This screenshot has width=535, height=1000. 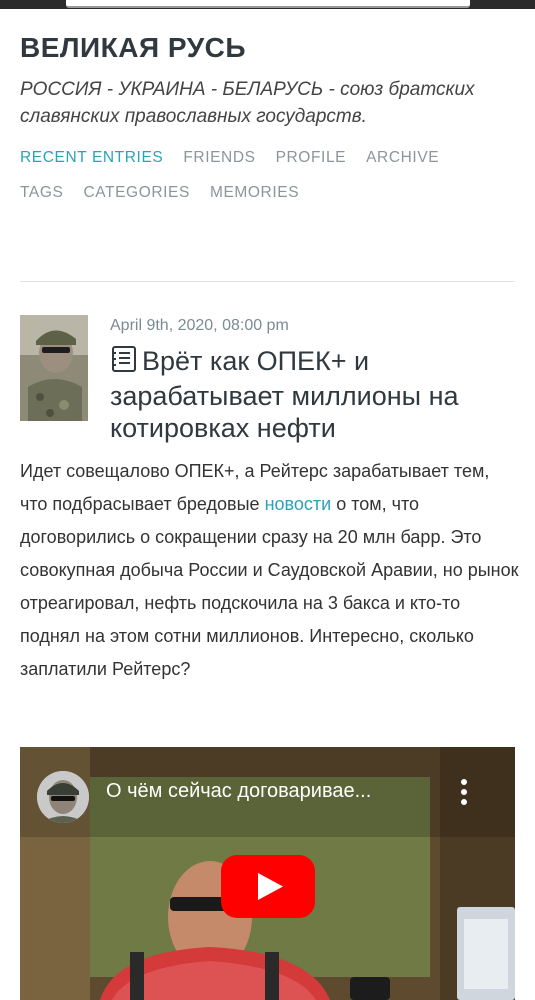 I want to click on blog-title: ВЕЛИКАЯ РУСЬ, so click(x=133, y=48).